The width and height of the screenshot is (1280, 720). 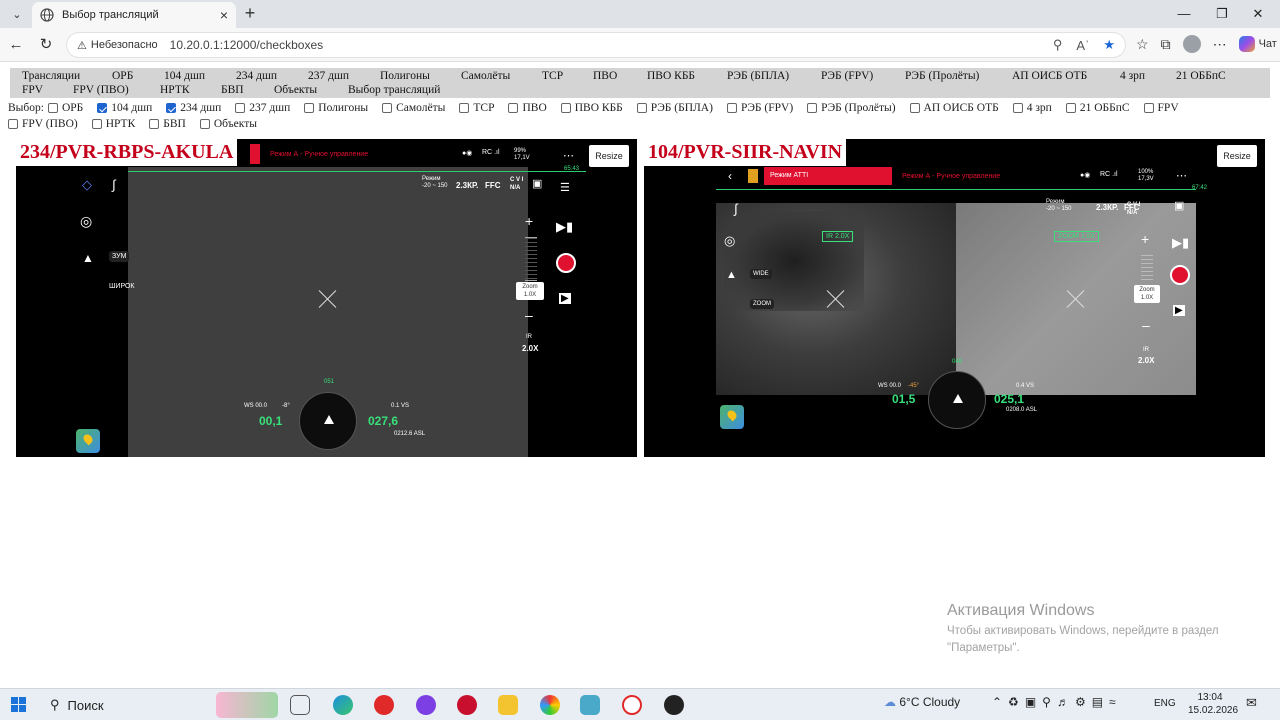 I want to click on stream-checkbox: 104 дшп, so click(x=124, y=108).